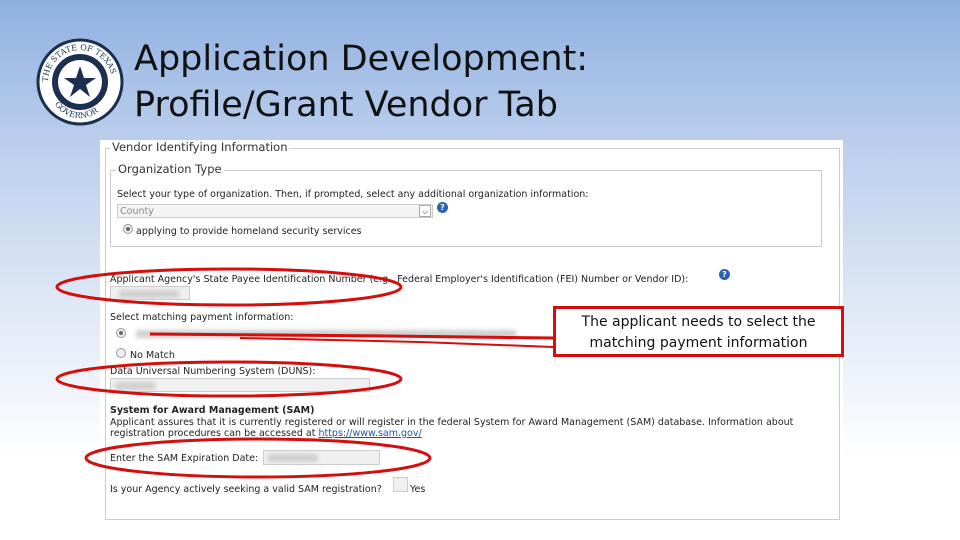 This screenshot has width=960, height=540. I want to click on sam-date-input, so click(321, 457).